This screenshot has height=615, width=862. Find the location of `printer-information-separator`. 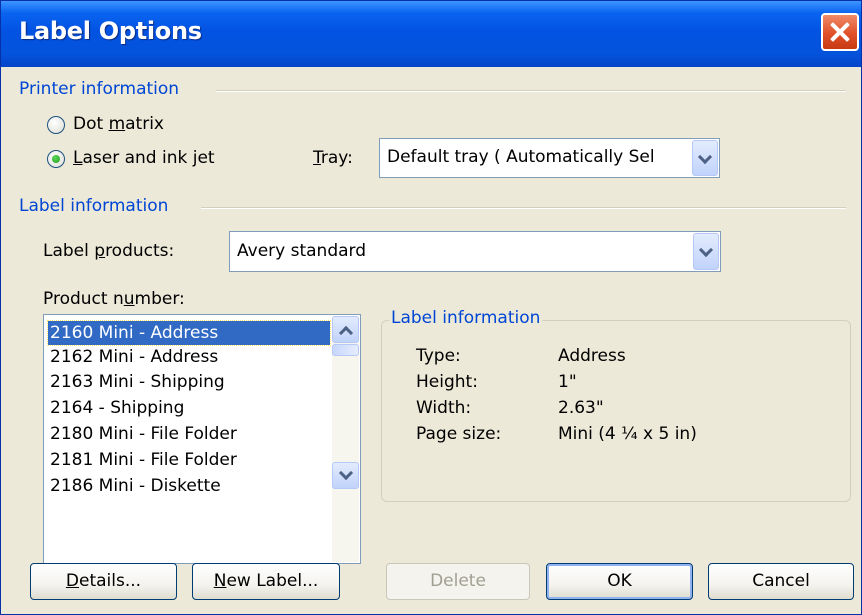

printer-information-separator is located at coordinates (531, 91).